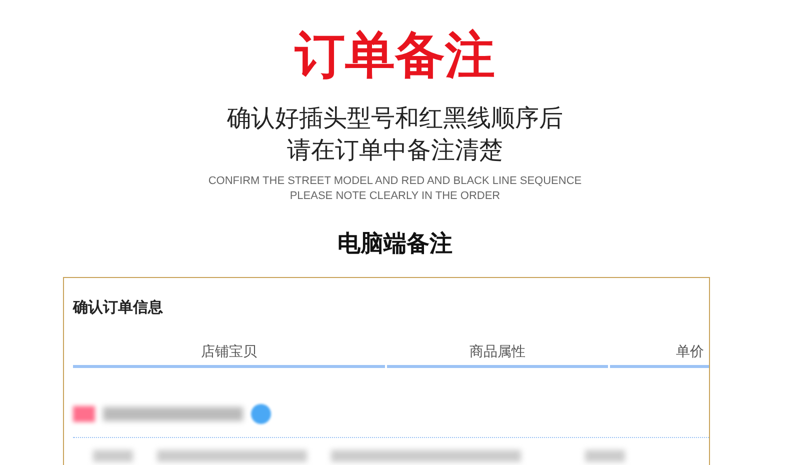 This screenshot has width=790, height=465. What do you see at coordinates (395, 55) in the screenshot?
I see `page-title: 订单备注` at bounding box center [395, 55].